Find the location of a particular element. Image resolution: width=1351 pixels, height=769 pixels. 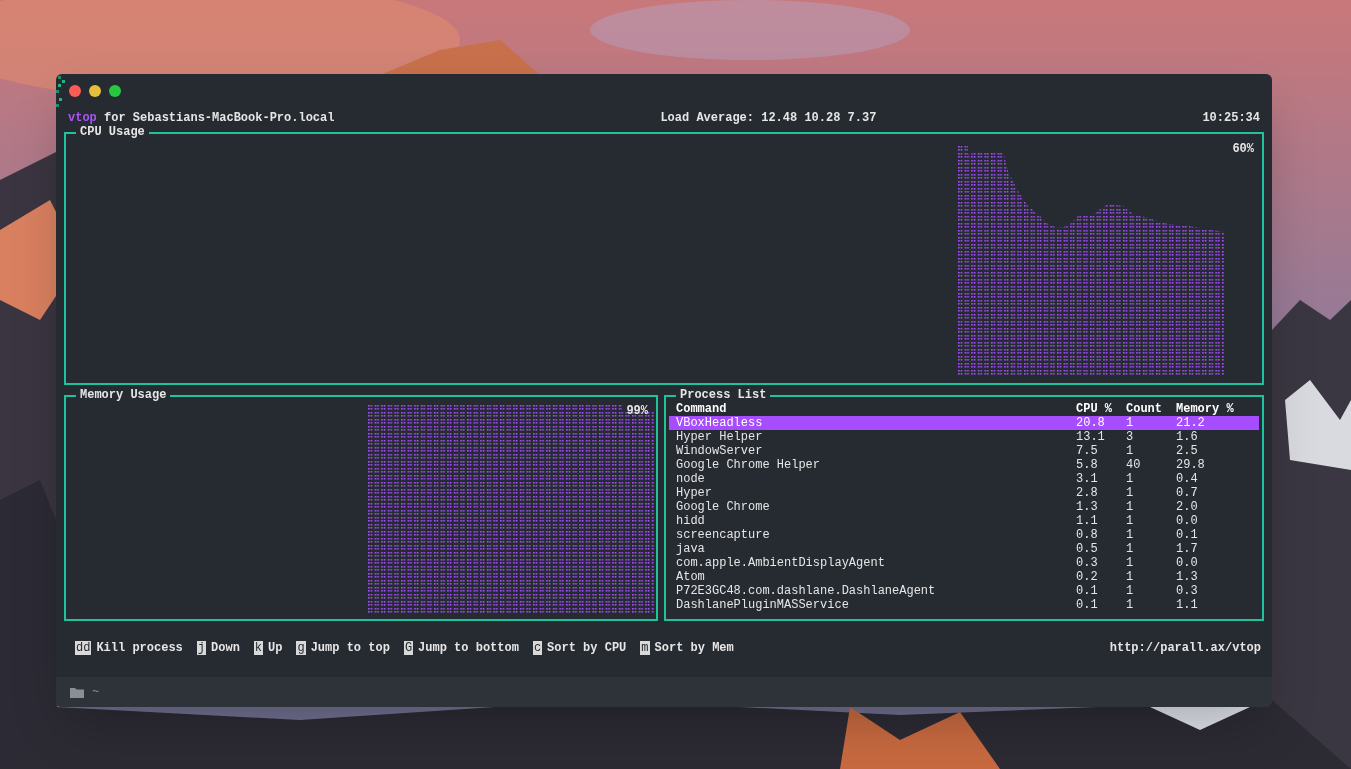

cpu-cell-text: 0.3 is located at coordinates (1087, 563).